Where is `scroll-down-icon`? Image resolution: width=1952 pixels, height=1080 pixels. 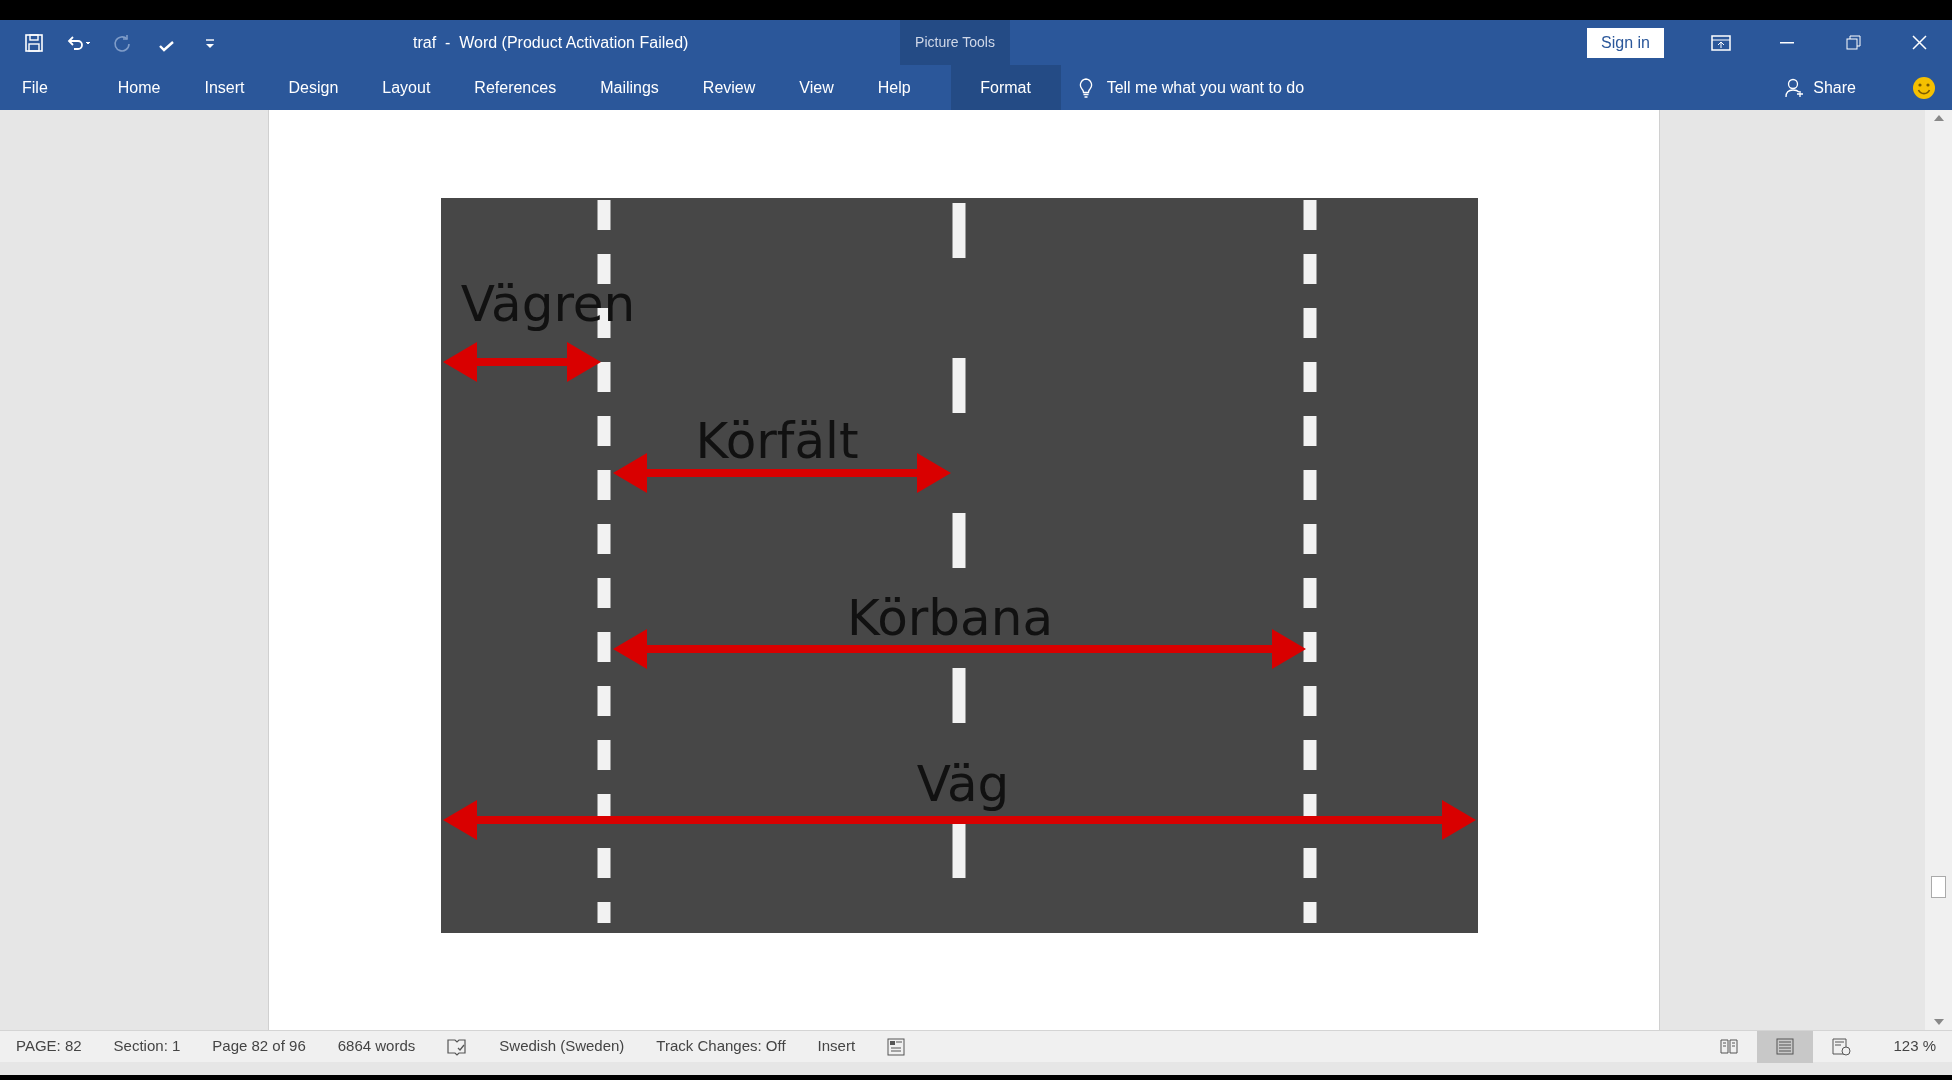 scroll-down-icon is located at coordinates (1938, 1022).